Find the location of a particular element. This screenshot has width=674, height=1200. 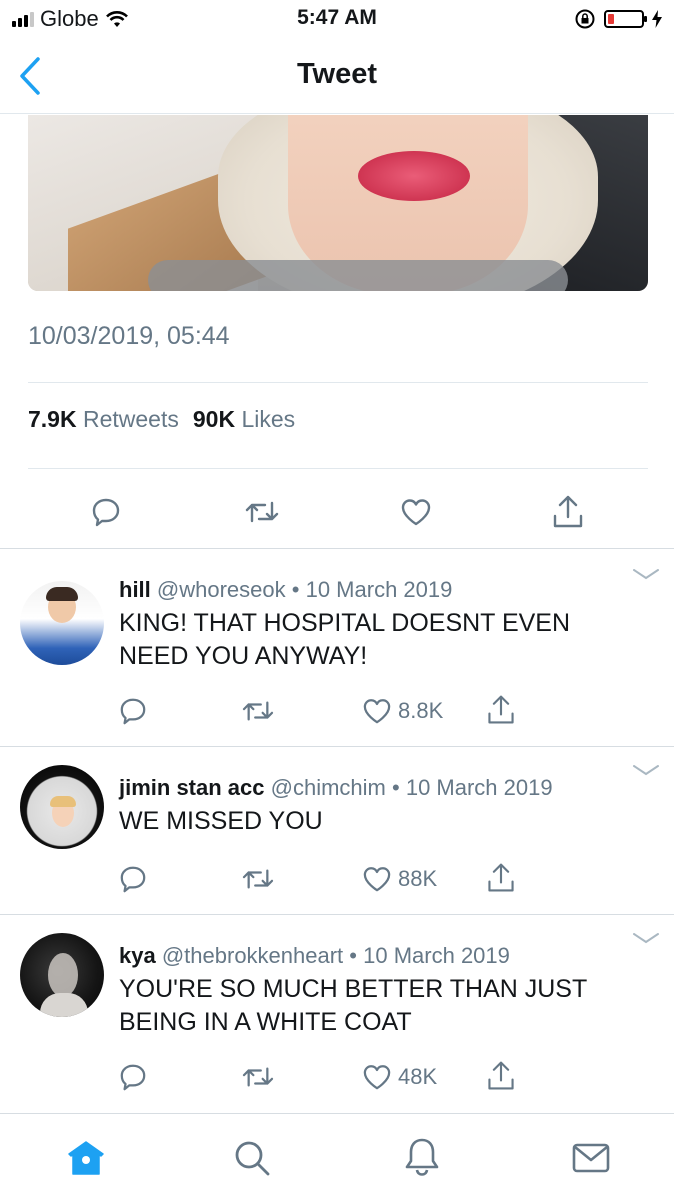

search-icon is located at coordinates (252, 1158).